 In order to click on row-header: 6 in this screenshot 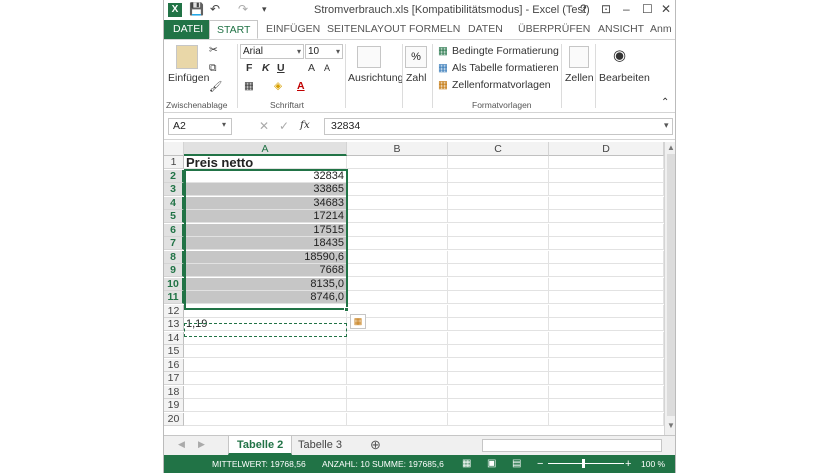, I will do `click(174, 230)`.